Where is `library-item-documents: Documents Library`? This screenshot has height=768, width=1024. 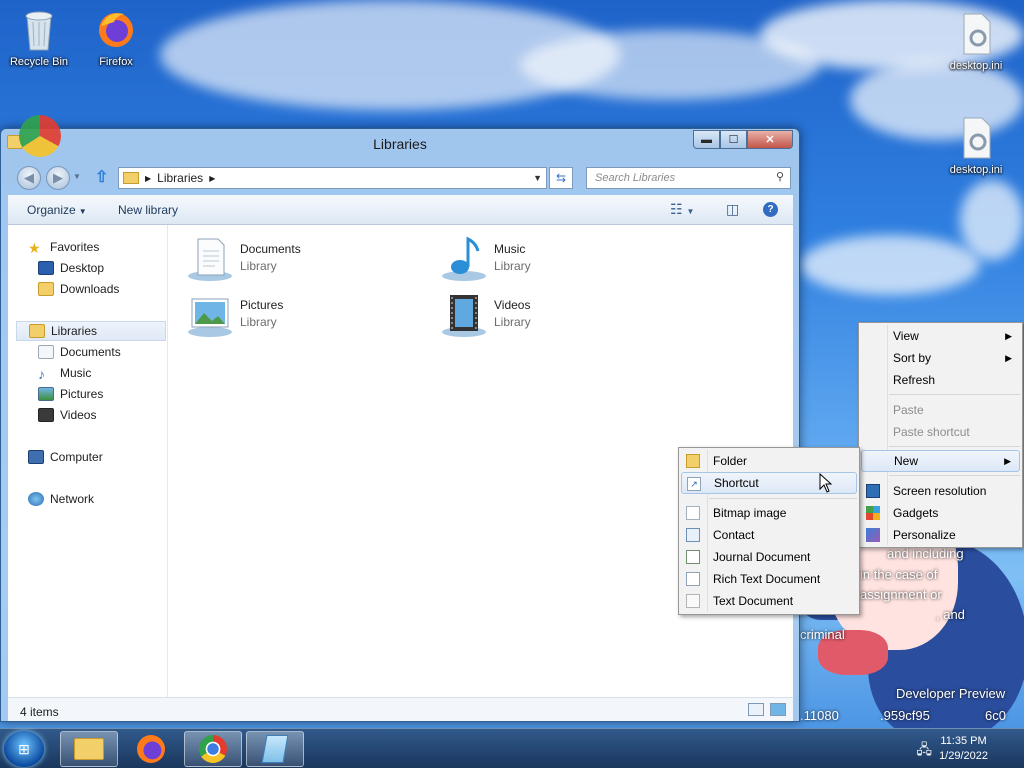 library-item-documents: Documents Library is located at coordinates (243, 259).